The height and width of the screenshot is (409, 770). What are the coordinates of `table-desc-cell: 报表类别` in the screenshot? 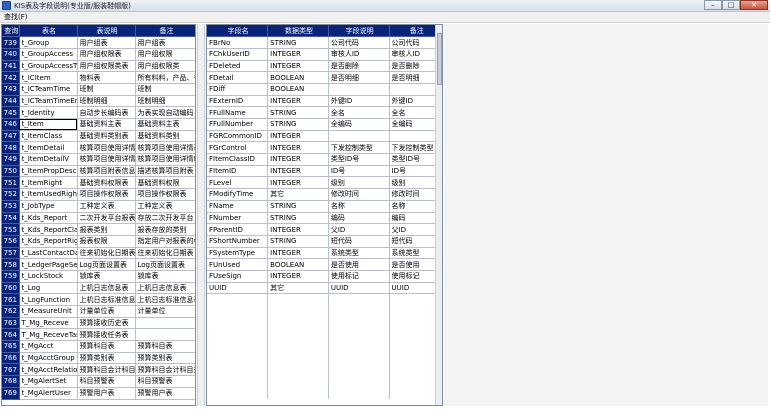 It's located at (106, 229).